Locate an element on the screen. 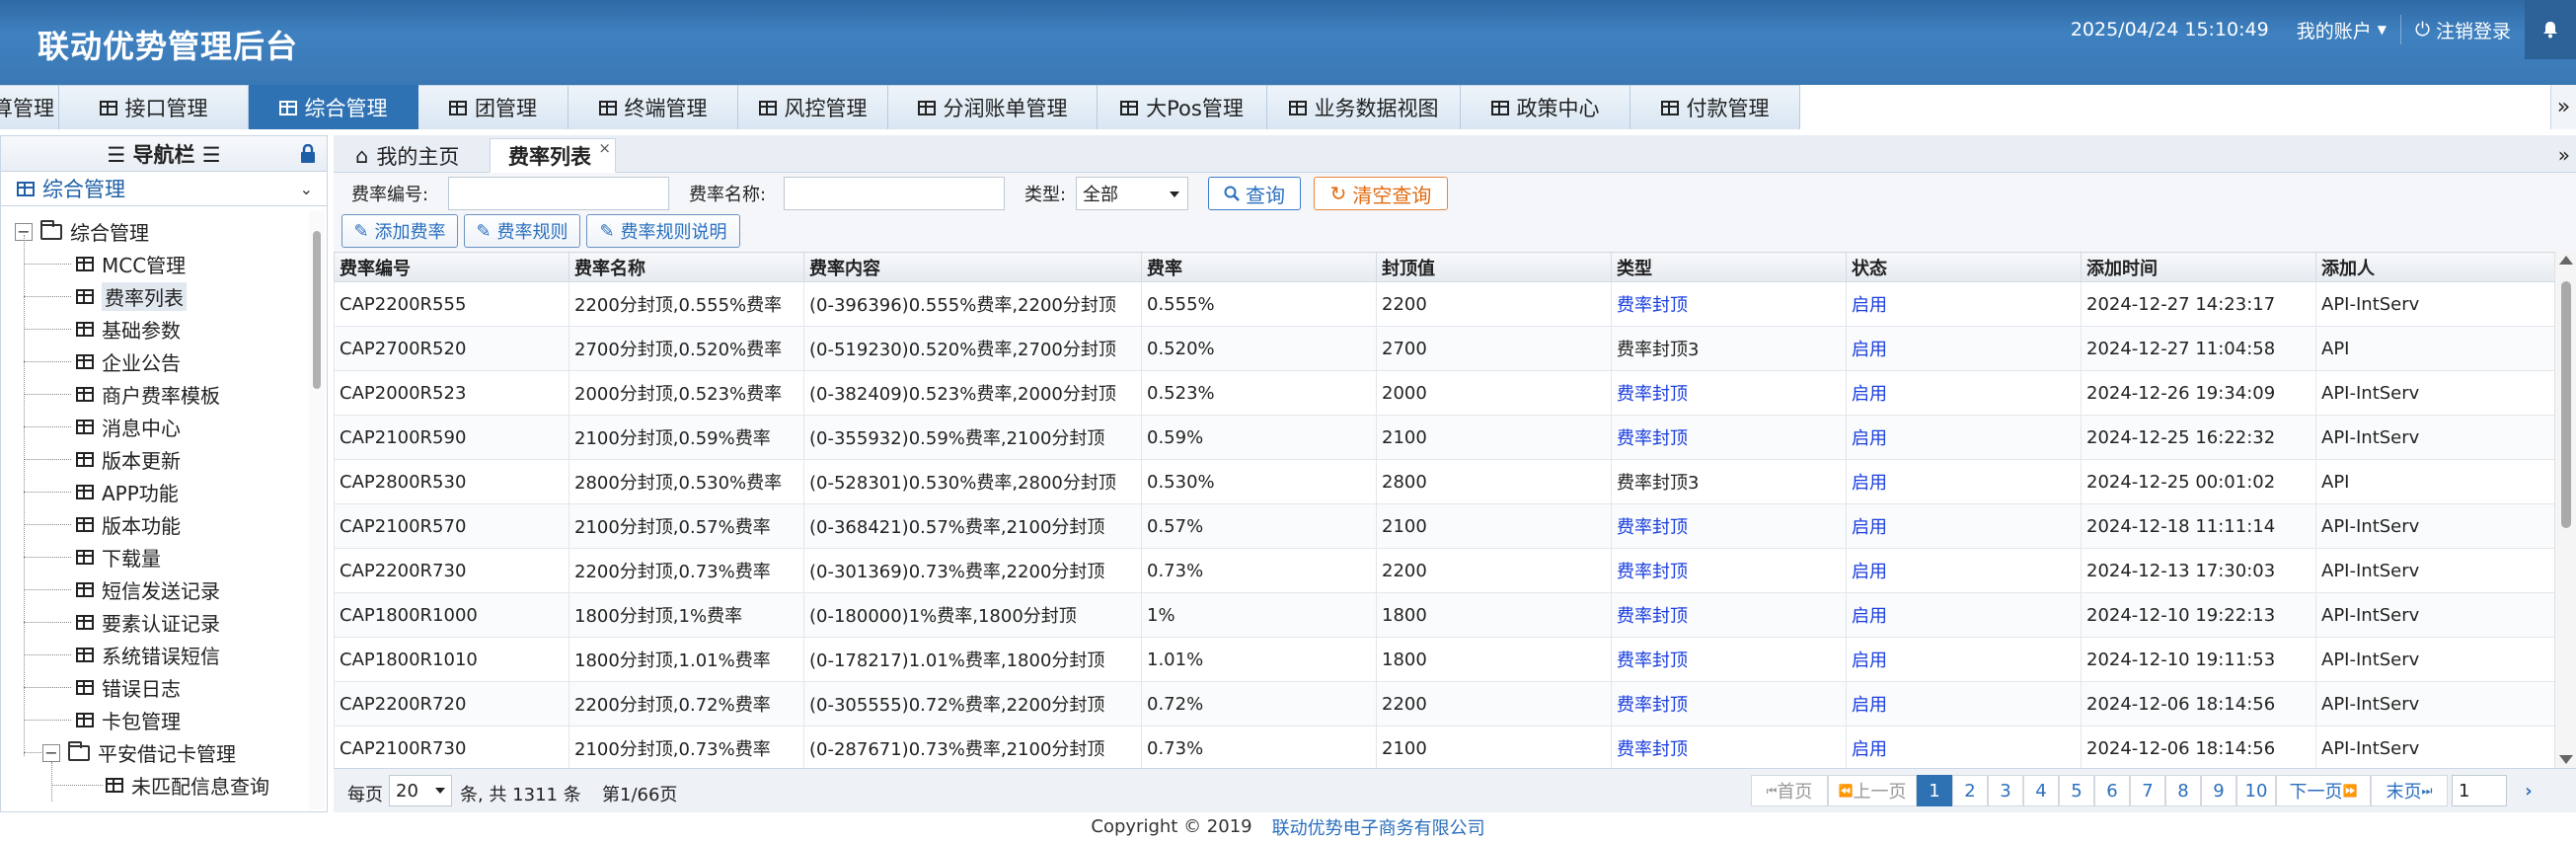 The image size is (2576, 841). expand-icon: » is located at coordinates (2564, 155).